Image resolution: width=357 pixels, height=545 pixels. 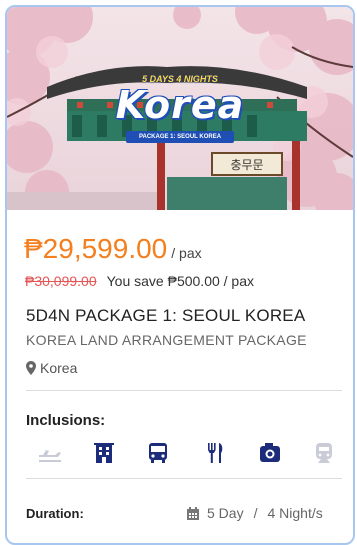 What do you see at coordinates (186, 253) in the screenshot?
I see `per-pax-label: / pax` at bounding box center [186, 253].